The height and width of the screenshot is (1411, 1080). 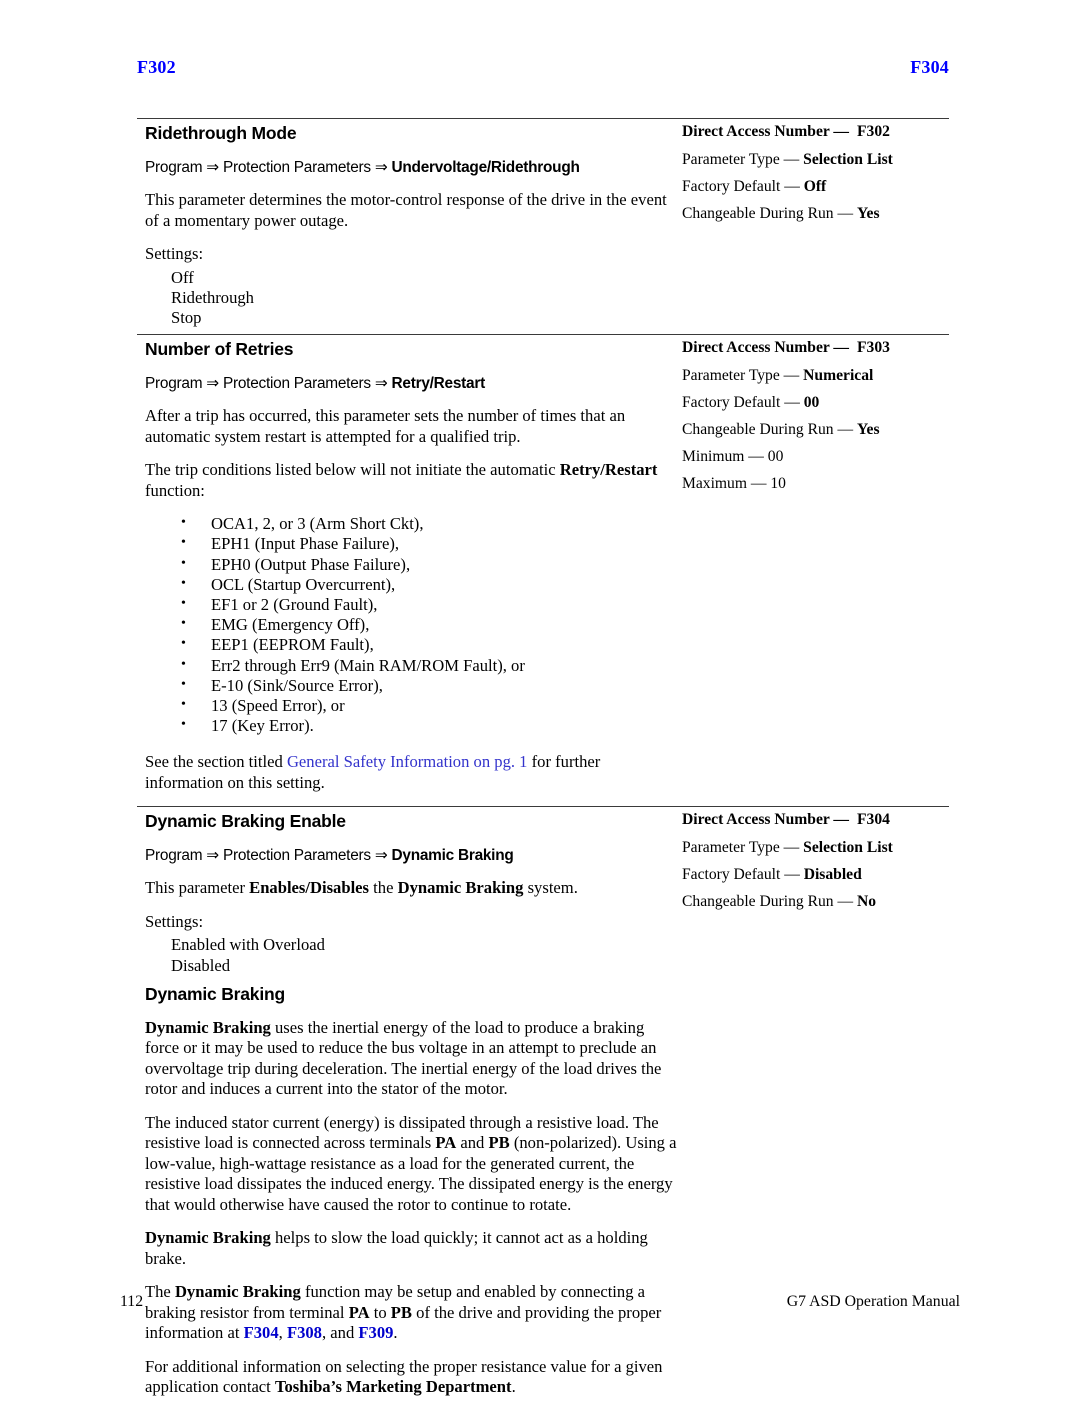 What do you see at coordinates (540, 1302) in the screenshot?
I see `page-footer: 112 G7 ASD Operation Manual` at bounding box center [540, 1302].